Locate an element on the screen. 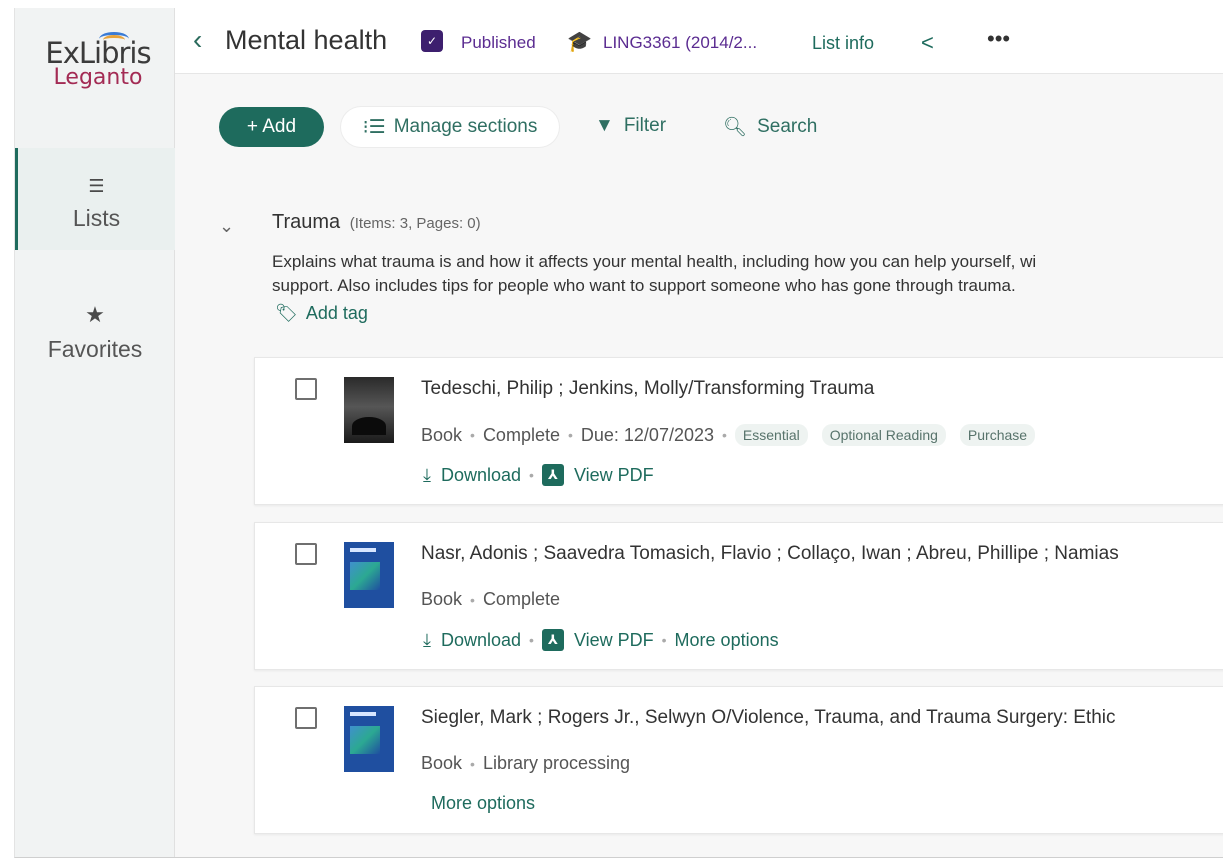 The height and width of the screenshot is (863, 1223). item-status: Library processing is located at coordinates (556, 763).